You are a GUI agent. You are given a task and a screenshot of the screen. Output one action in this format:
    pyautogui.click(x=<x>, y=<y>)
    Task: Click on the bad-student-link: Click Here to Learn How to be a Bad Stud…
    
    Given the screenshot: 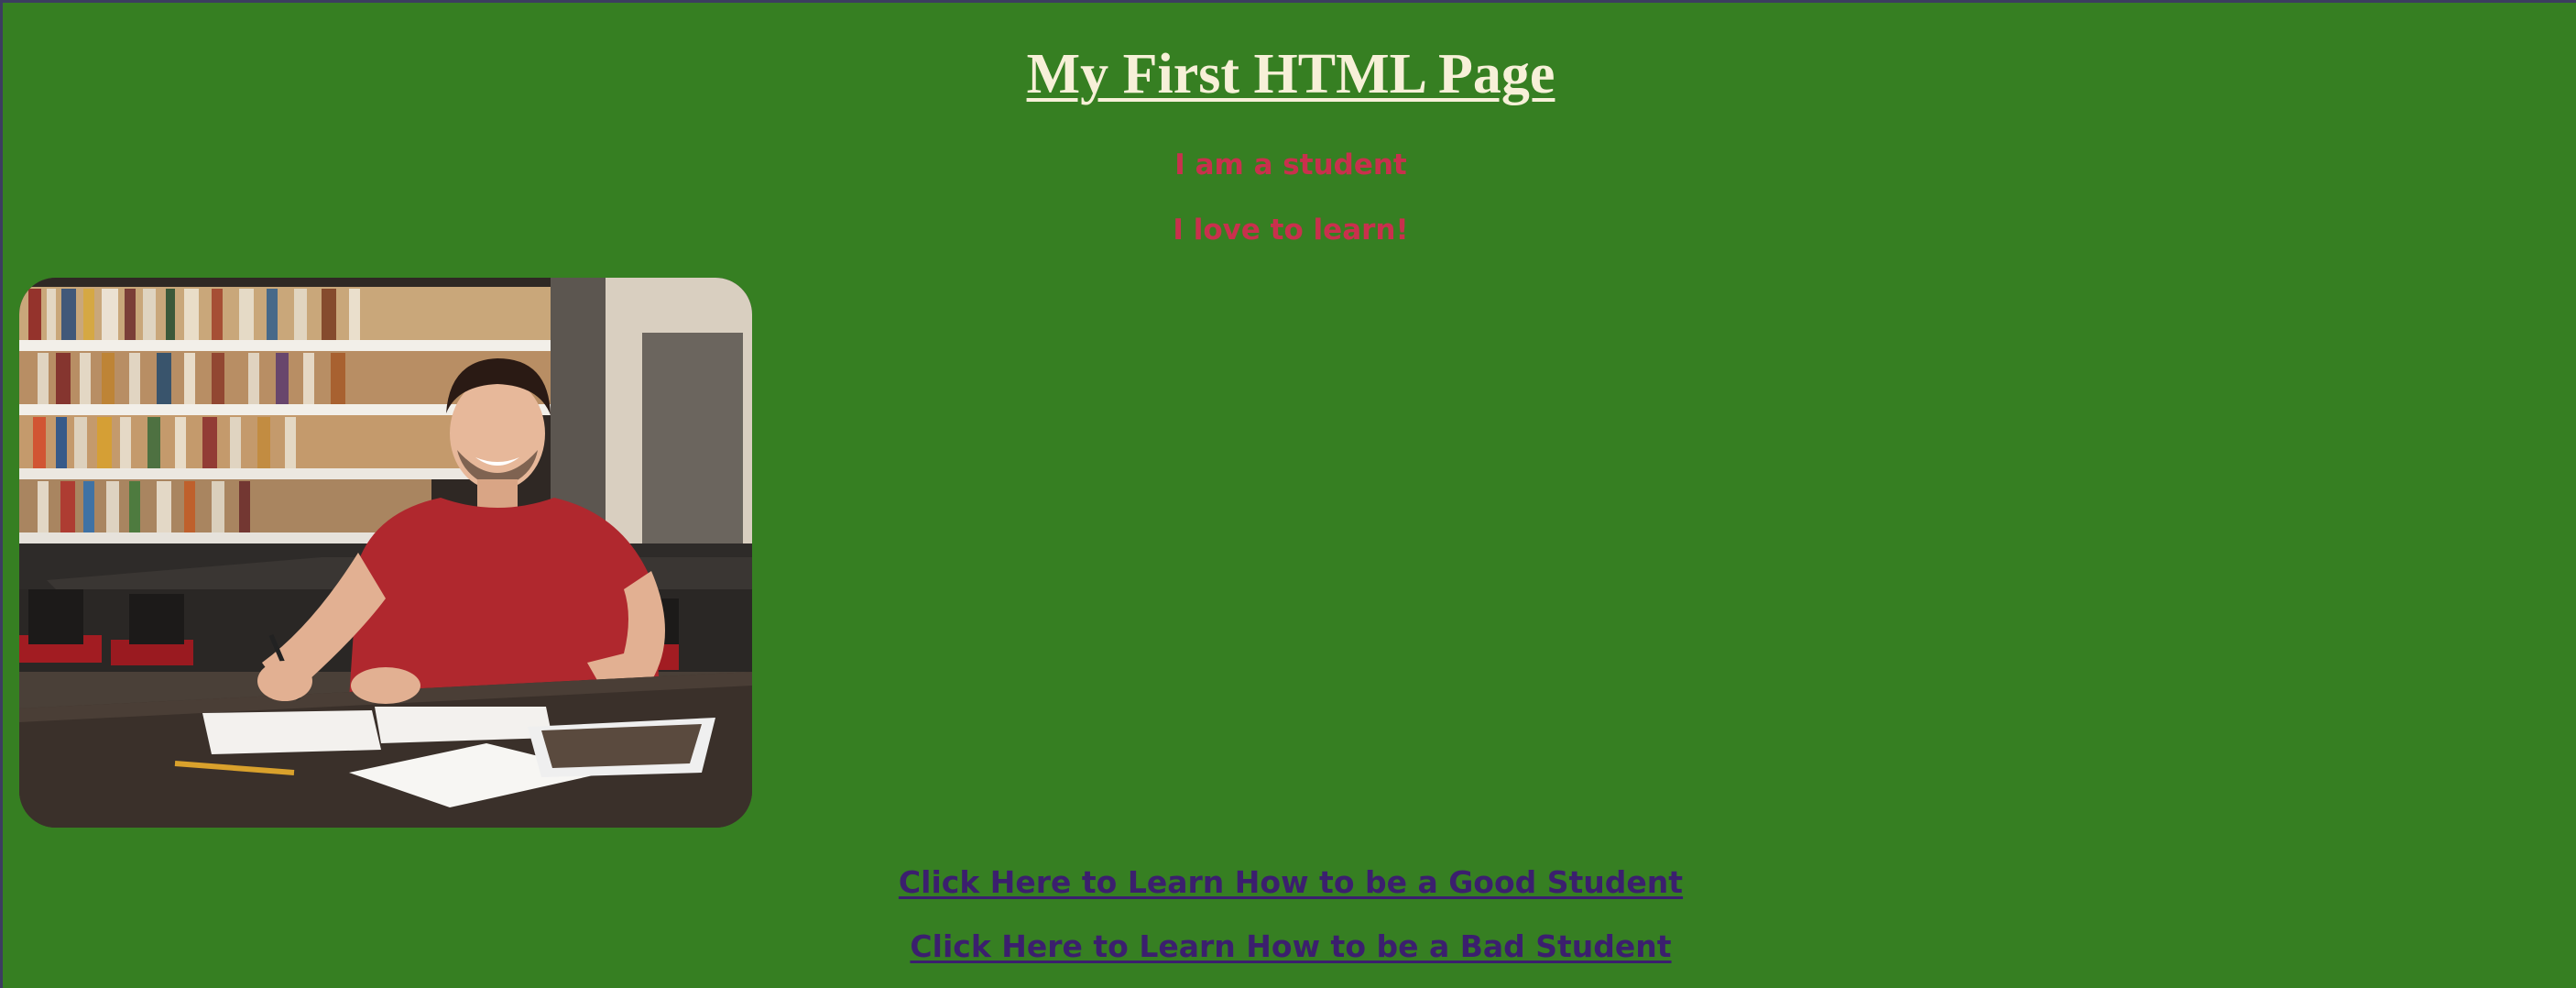 What is the action you would take?
    pyautogui.click(x=1291, y=946)
    